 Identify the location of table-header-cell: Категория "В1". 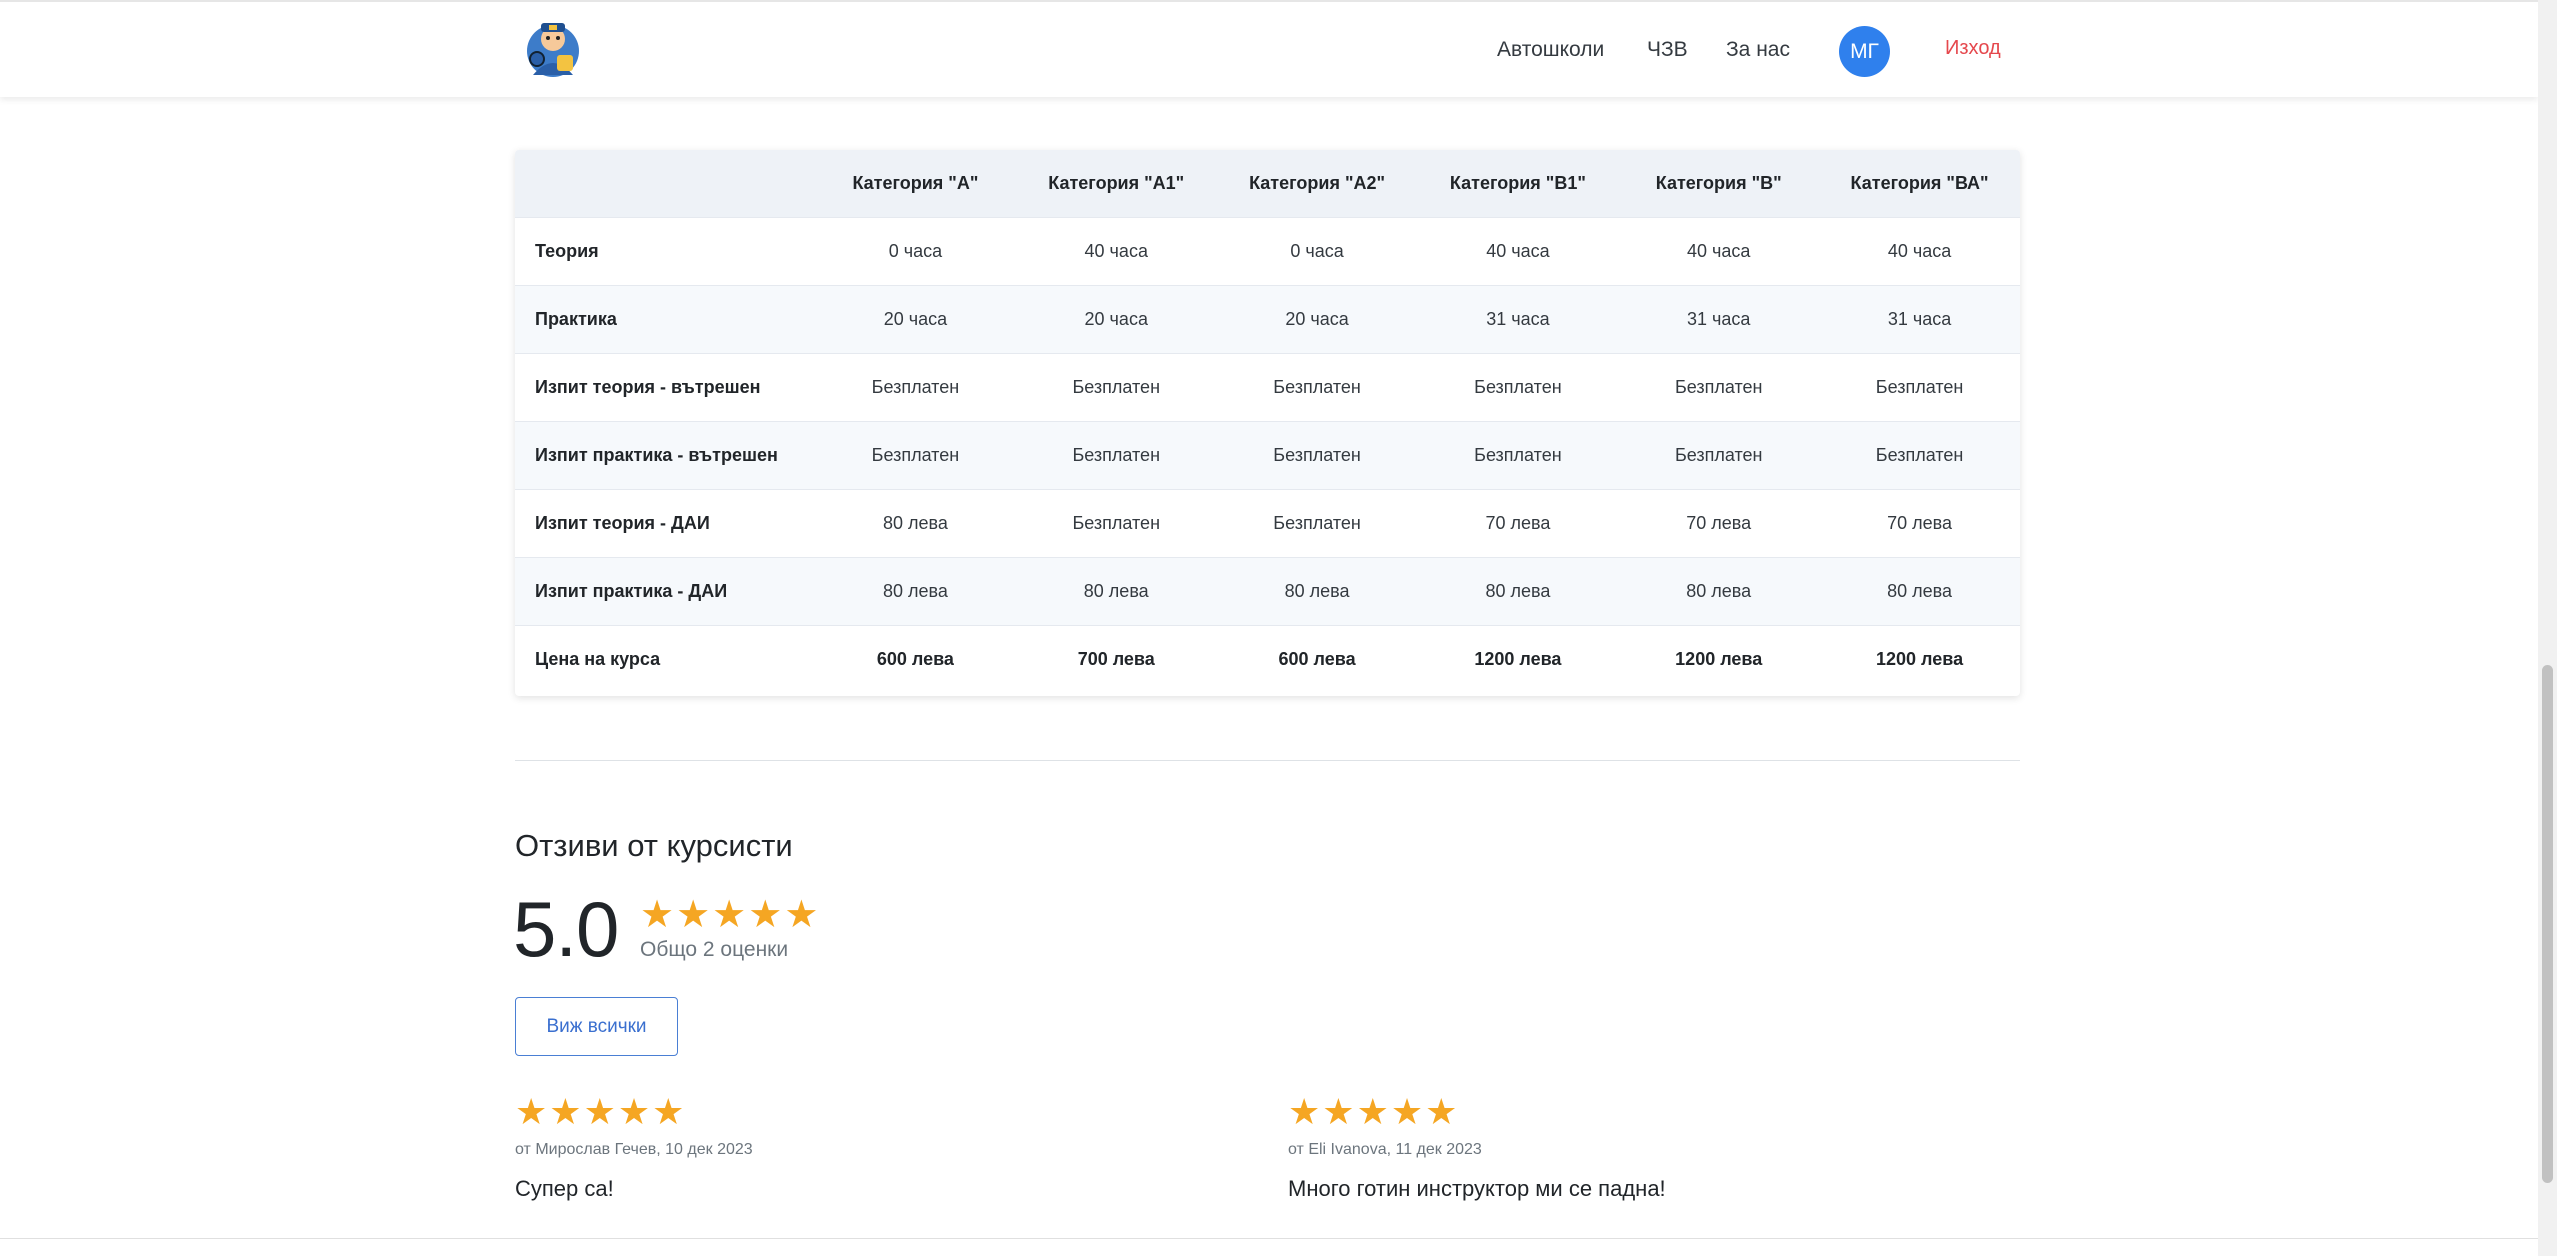
(1517, 182).